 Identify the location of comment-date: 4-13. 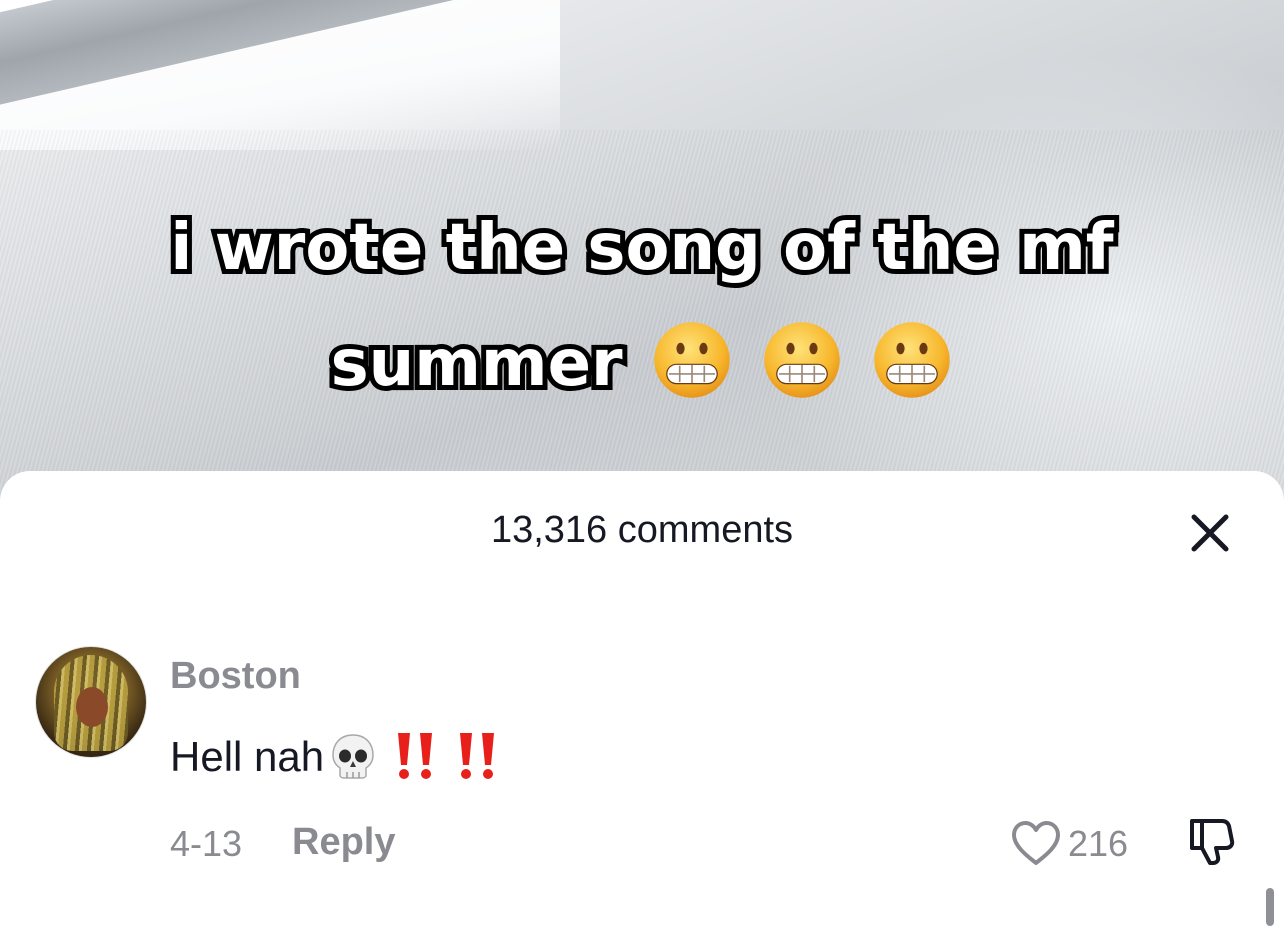
(206, 843).